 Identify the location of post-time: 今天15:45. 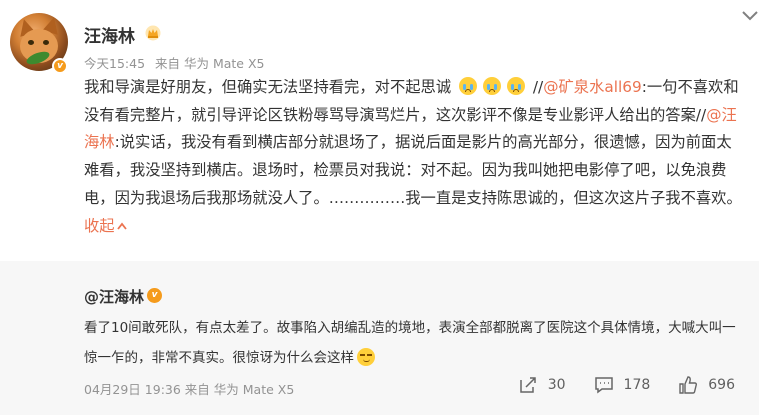
(114, 63).